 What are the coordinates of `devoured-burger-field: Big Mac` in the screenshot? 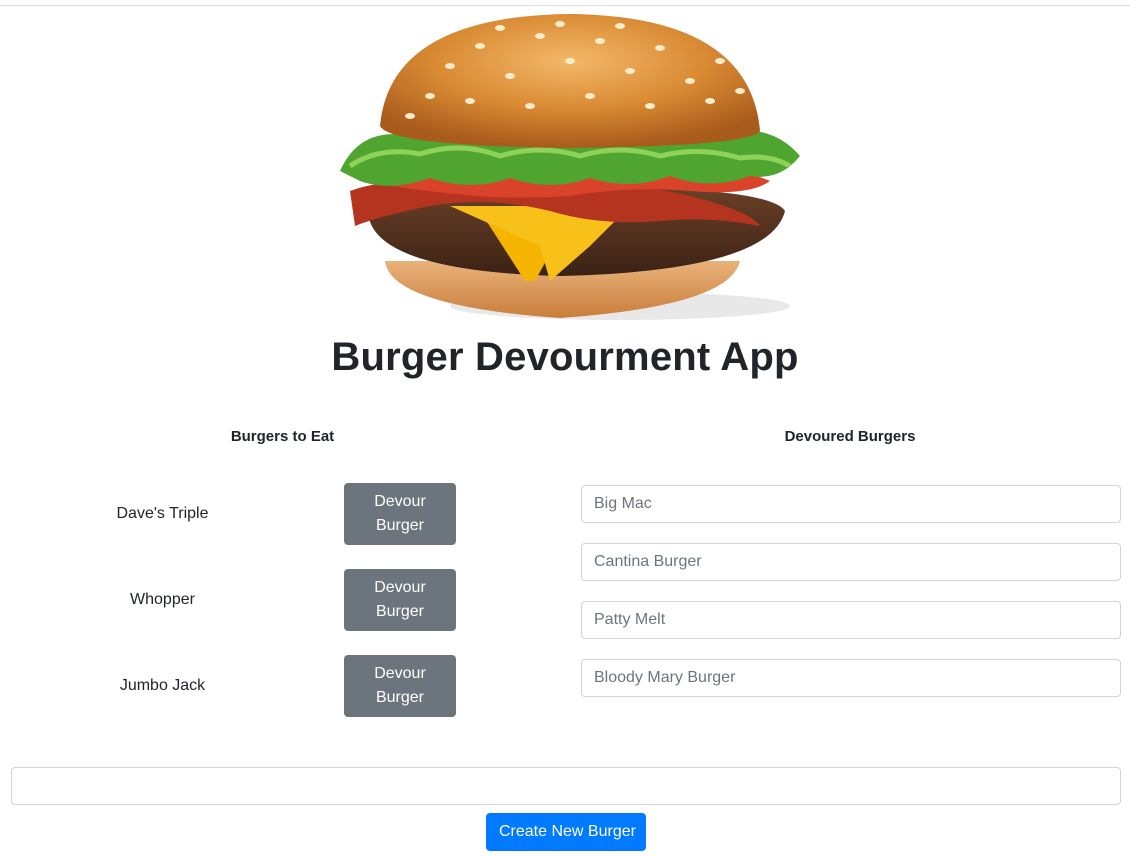 It's located at (851, 504).